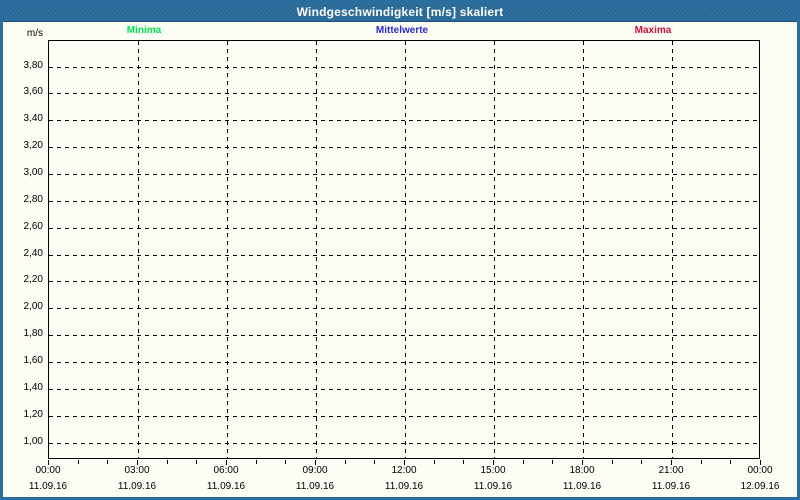 This screenshot has height=500, width=800. What do you see at coordinates (34, 33) in the screenshot?
I see `y-axis-unit-label: m/s` at bounding box center [34, 33].